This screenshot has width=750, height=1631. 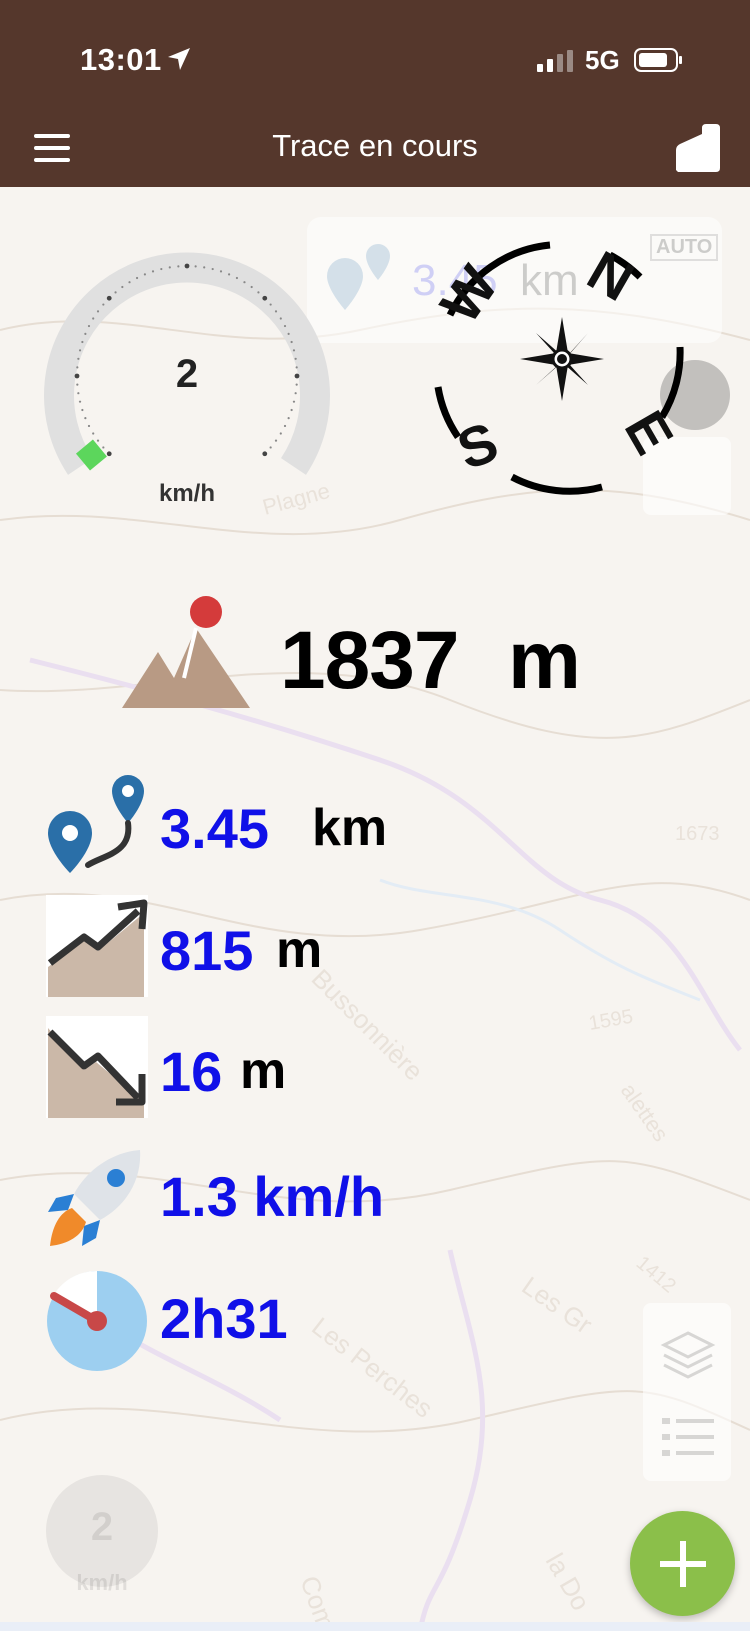 I want to click on map-label: 1673, so click(x=697, y=834).